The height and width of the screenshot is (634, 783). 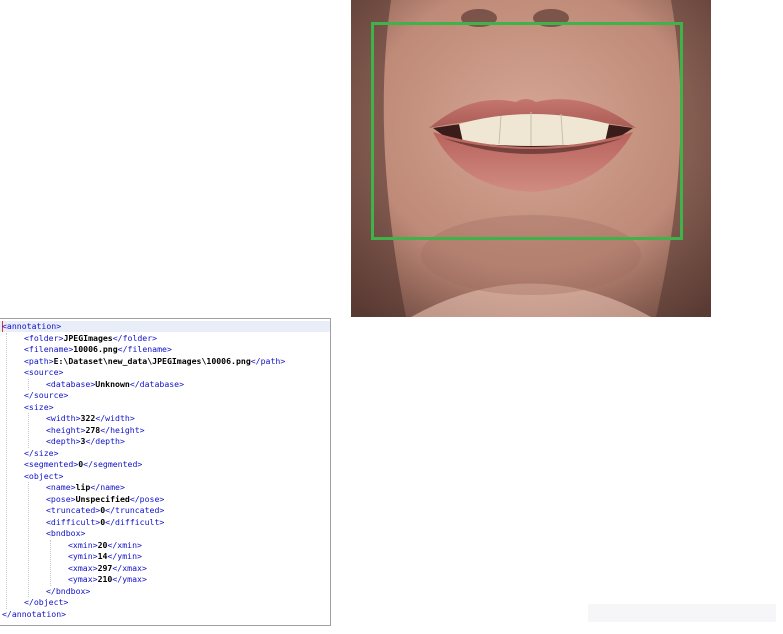 I want to click on xml-line: <depth>3</depth>, so click(x=142, y=442).